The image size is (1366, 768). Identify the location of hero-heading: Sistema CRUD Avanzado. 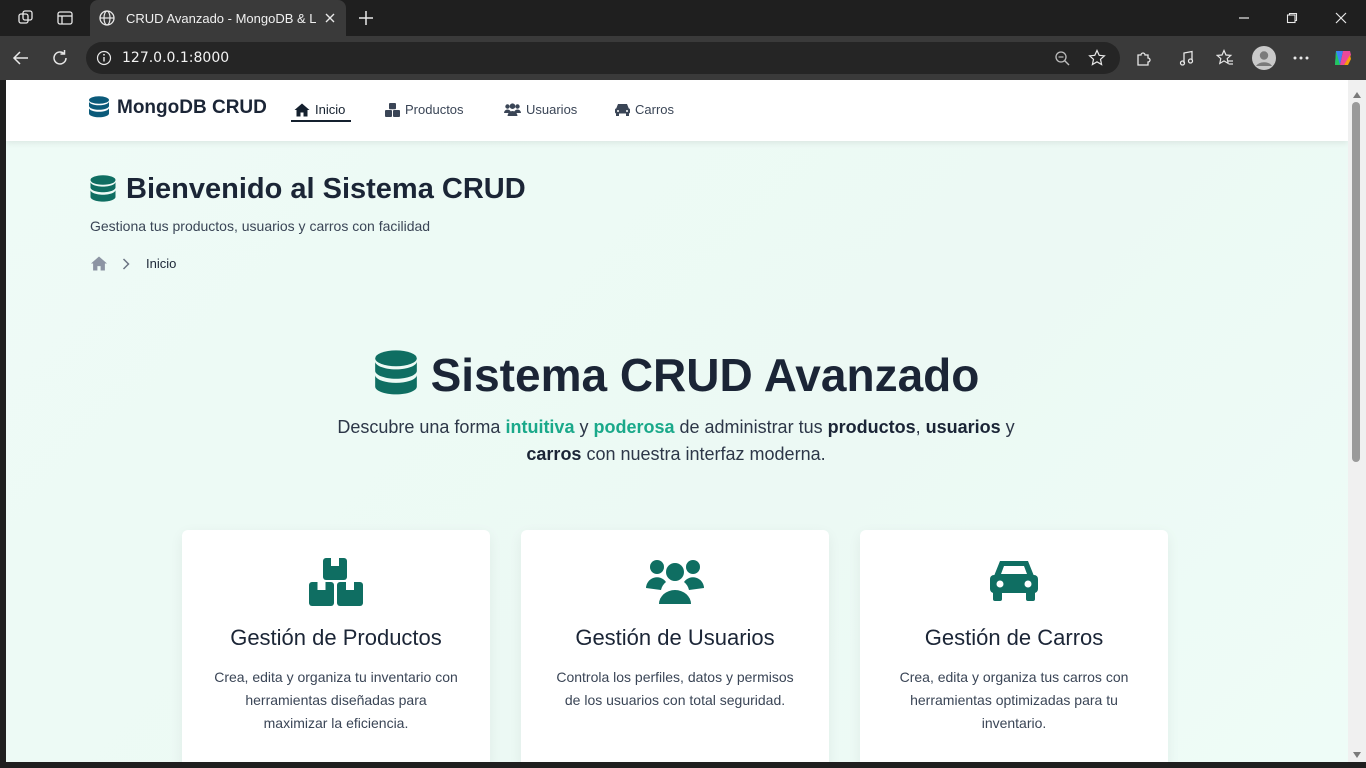
(677, 375).